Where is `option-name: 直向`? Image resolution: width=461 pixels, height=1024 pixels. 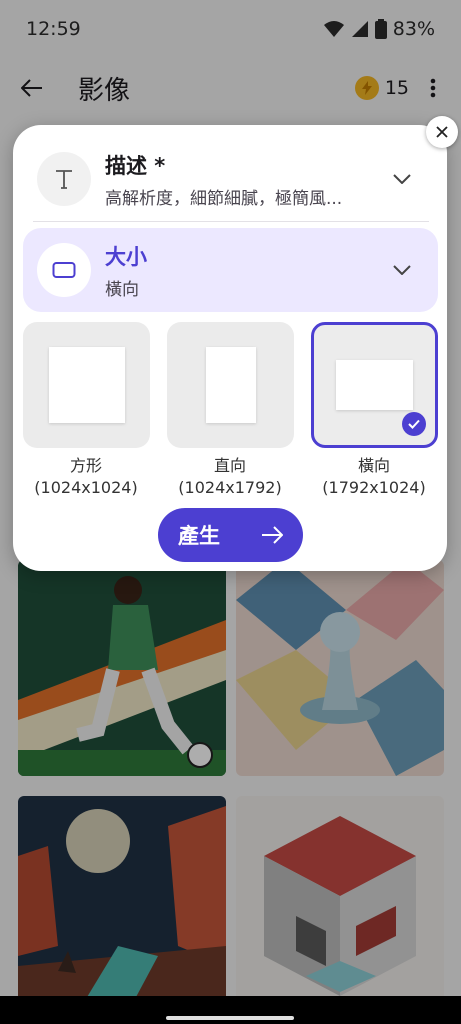 option-name: 直向 is located at coordinates (229, 465).